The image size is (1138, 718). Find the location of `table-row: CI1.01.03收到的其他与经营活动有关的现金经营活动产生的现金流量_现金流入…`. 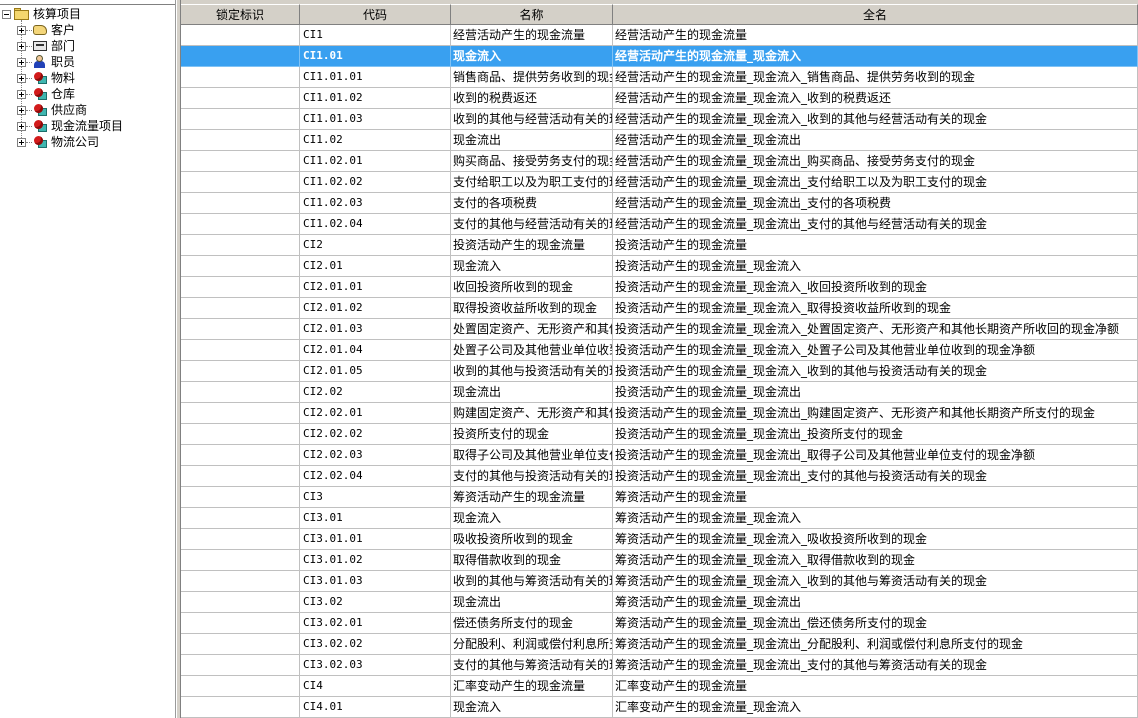

table-row: CI1.01.03收到的其他与经营活动有关的现金经营活动产生的现金流量_现金流入… is located at coordinates (659, 119).